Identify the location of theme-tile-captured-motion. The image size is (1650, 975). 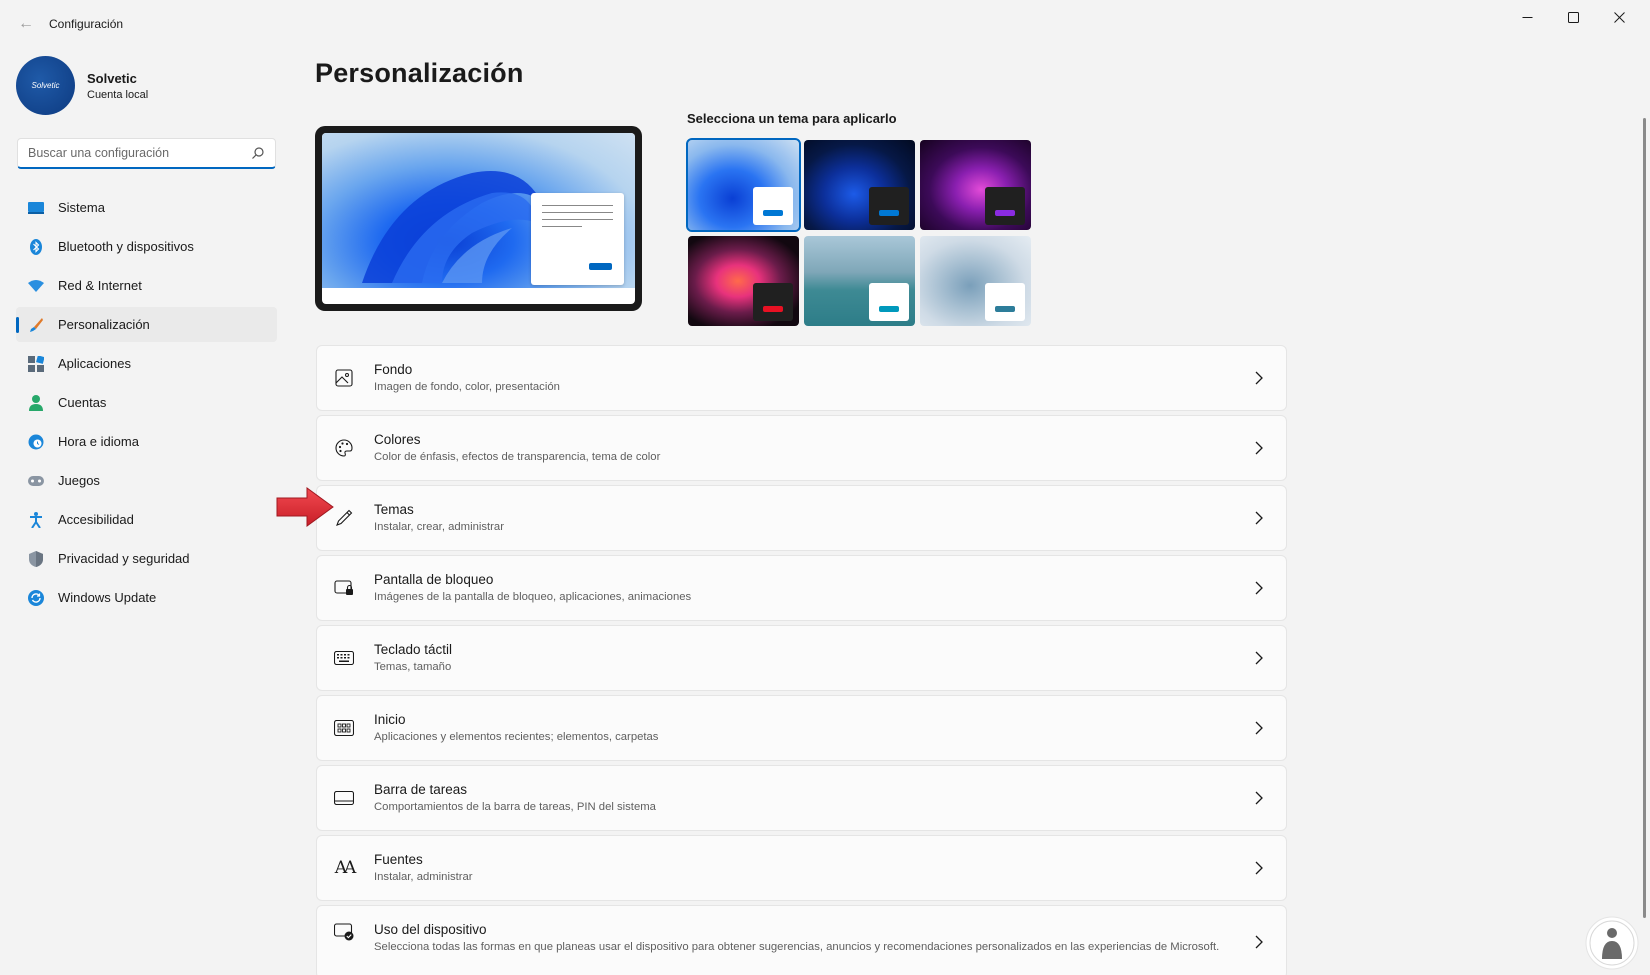
(743, 281).